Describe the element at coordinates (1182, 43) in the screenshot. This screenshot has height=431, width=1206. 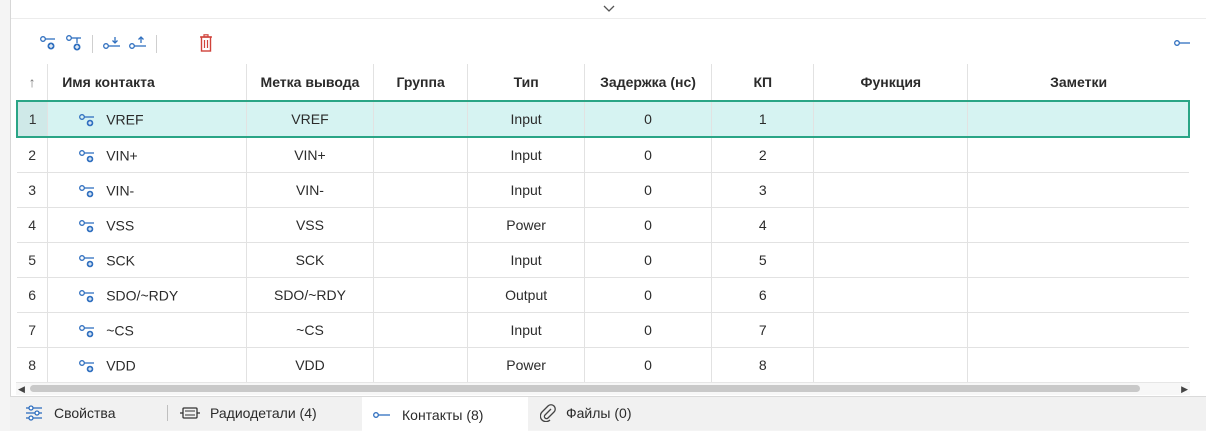
I see `pin-mode-button` at that location.